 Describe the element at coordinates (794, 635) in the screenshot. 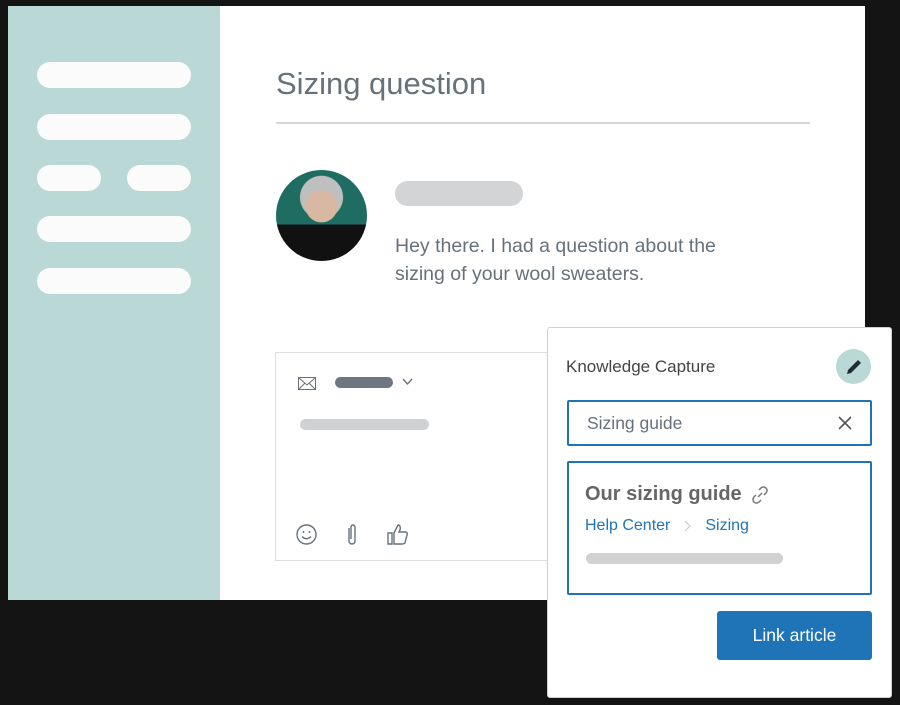

I see `link-article-button: Link article` at that location.